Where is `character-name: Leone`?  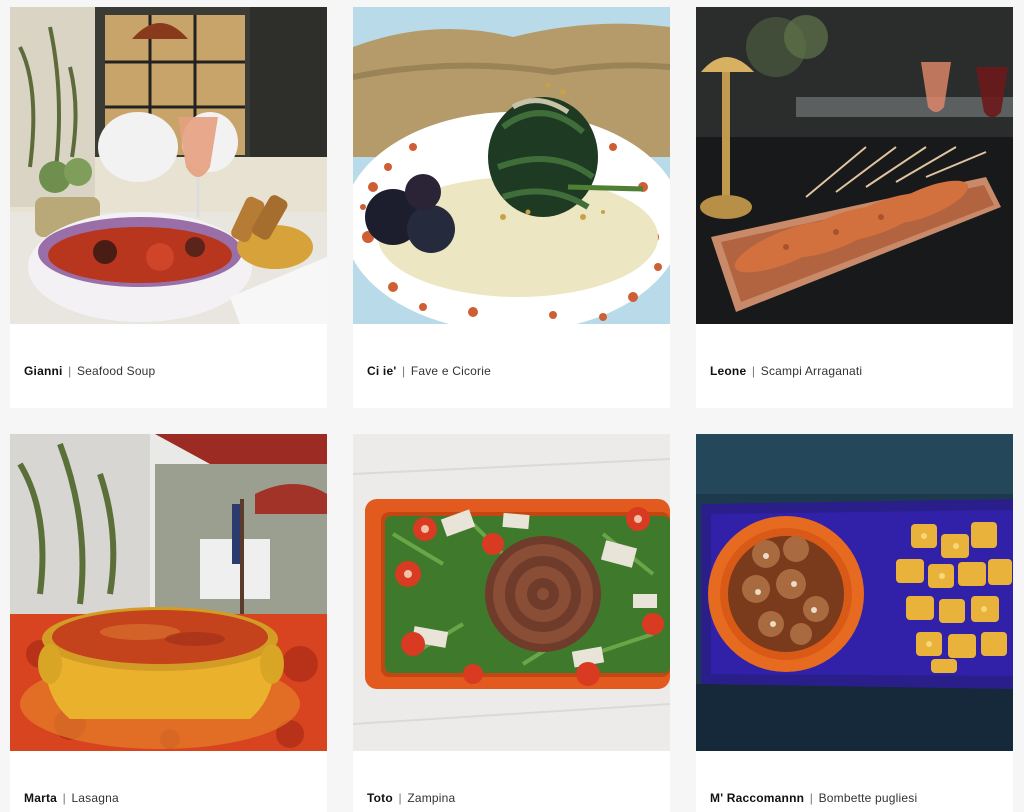
character-name: Leone is located at coordinates (728, 371).